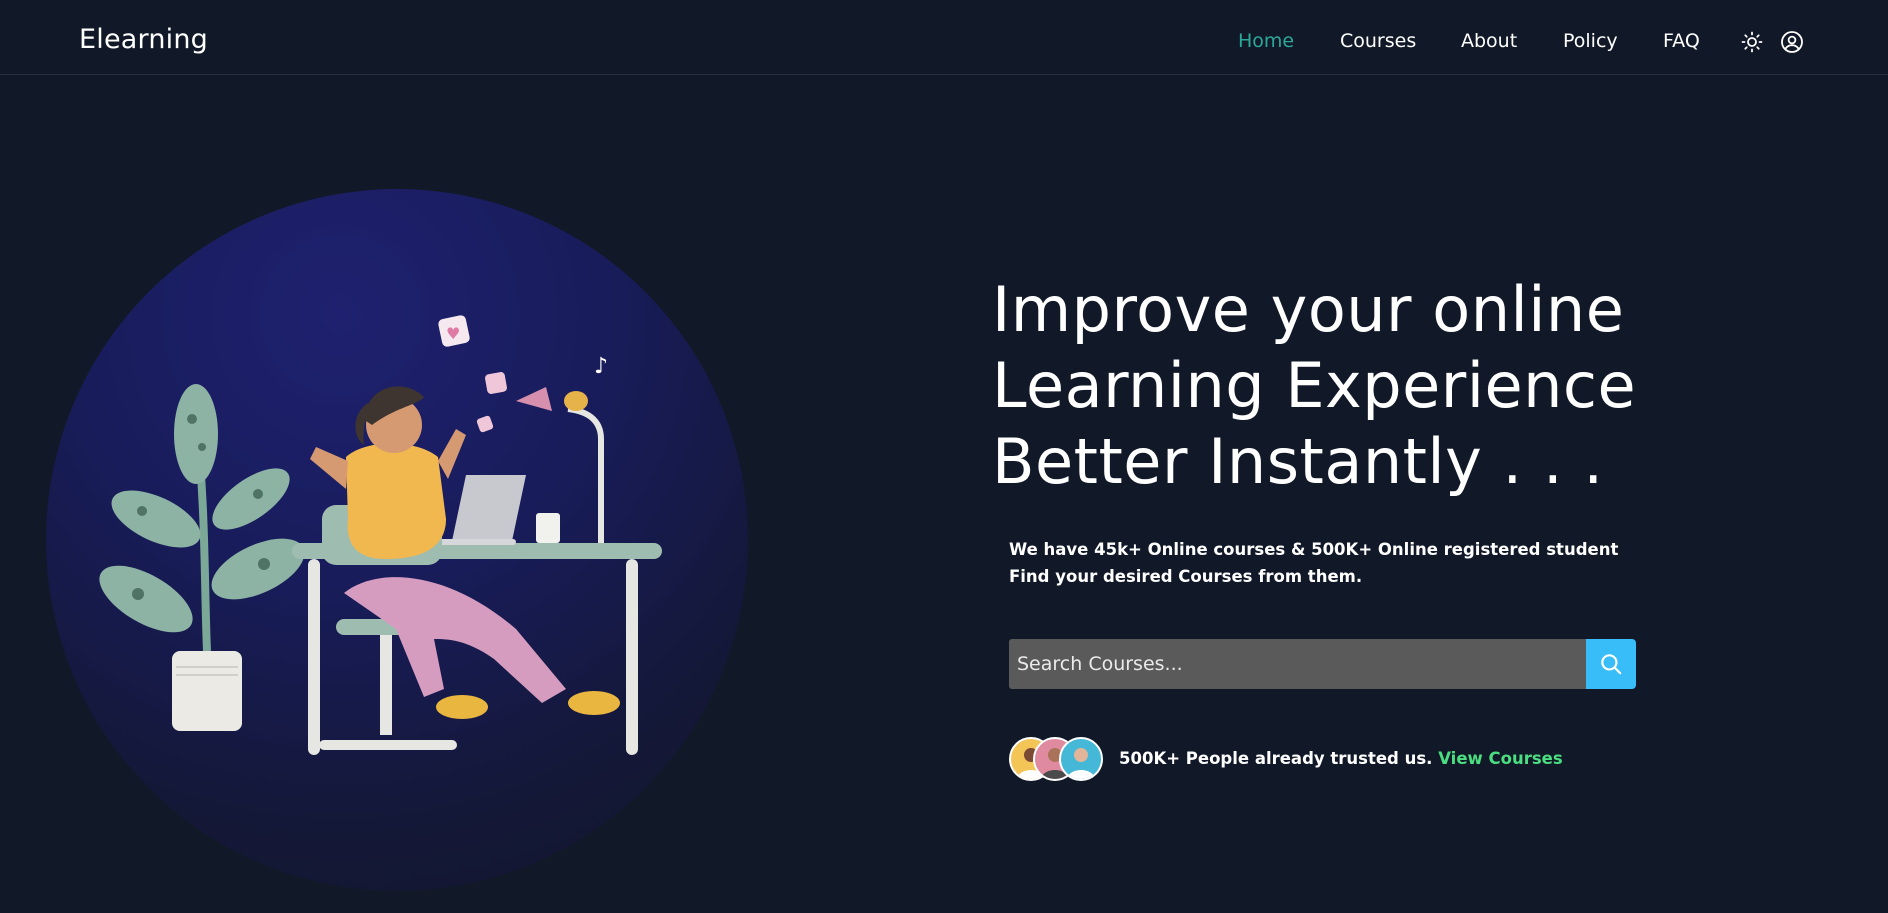 The height and width of the screenshot is (913, 1888). What do you see at coordinates (585, 474) in the screenshot?
I see `desk-lamp` at bounding box center [585, 474].